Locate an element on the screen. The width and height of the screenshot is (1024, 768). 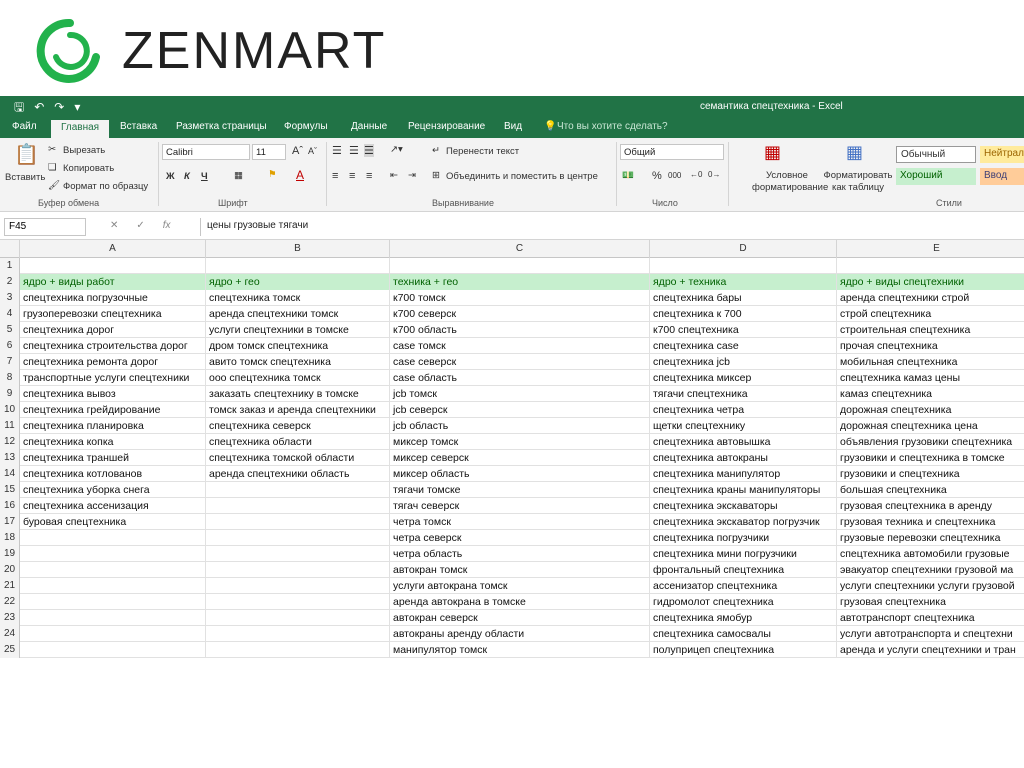
cell-b20 is located at coordinates (298, 570).